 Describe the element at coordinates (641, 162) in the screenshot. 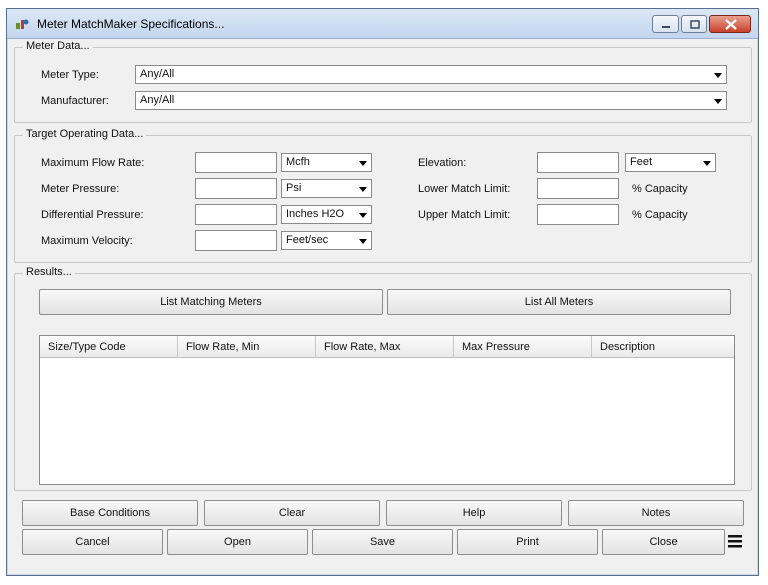

I see `elevation-unit-value: Feet` at that location.